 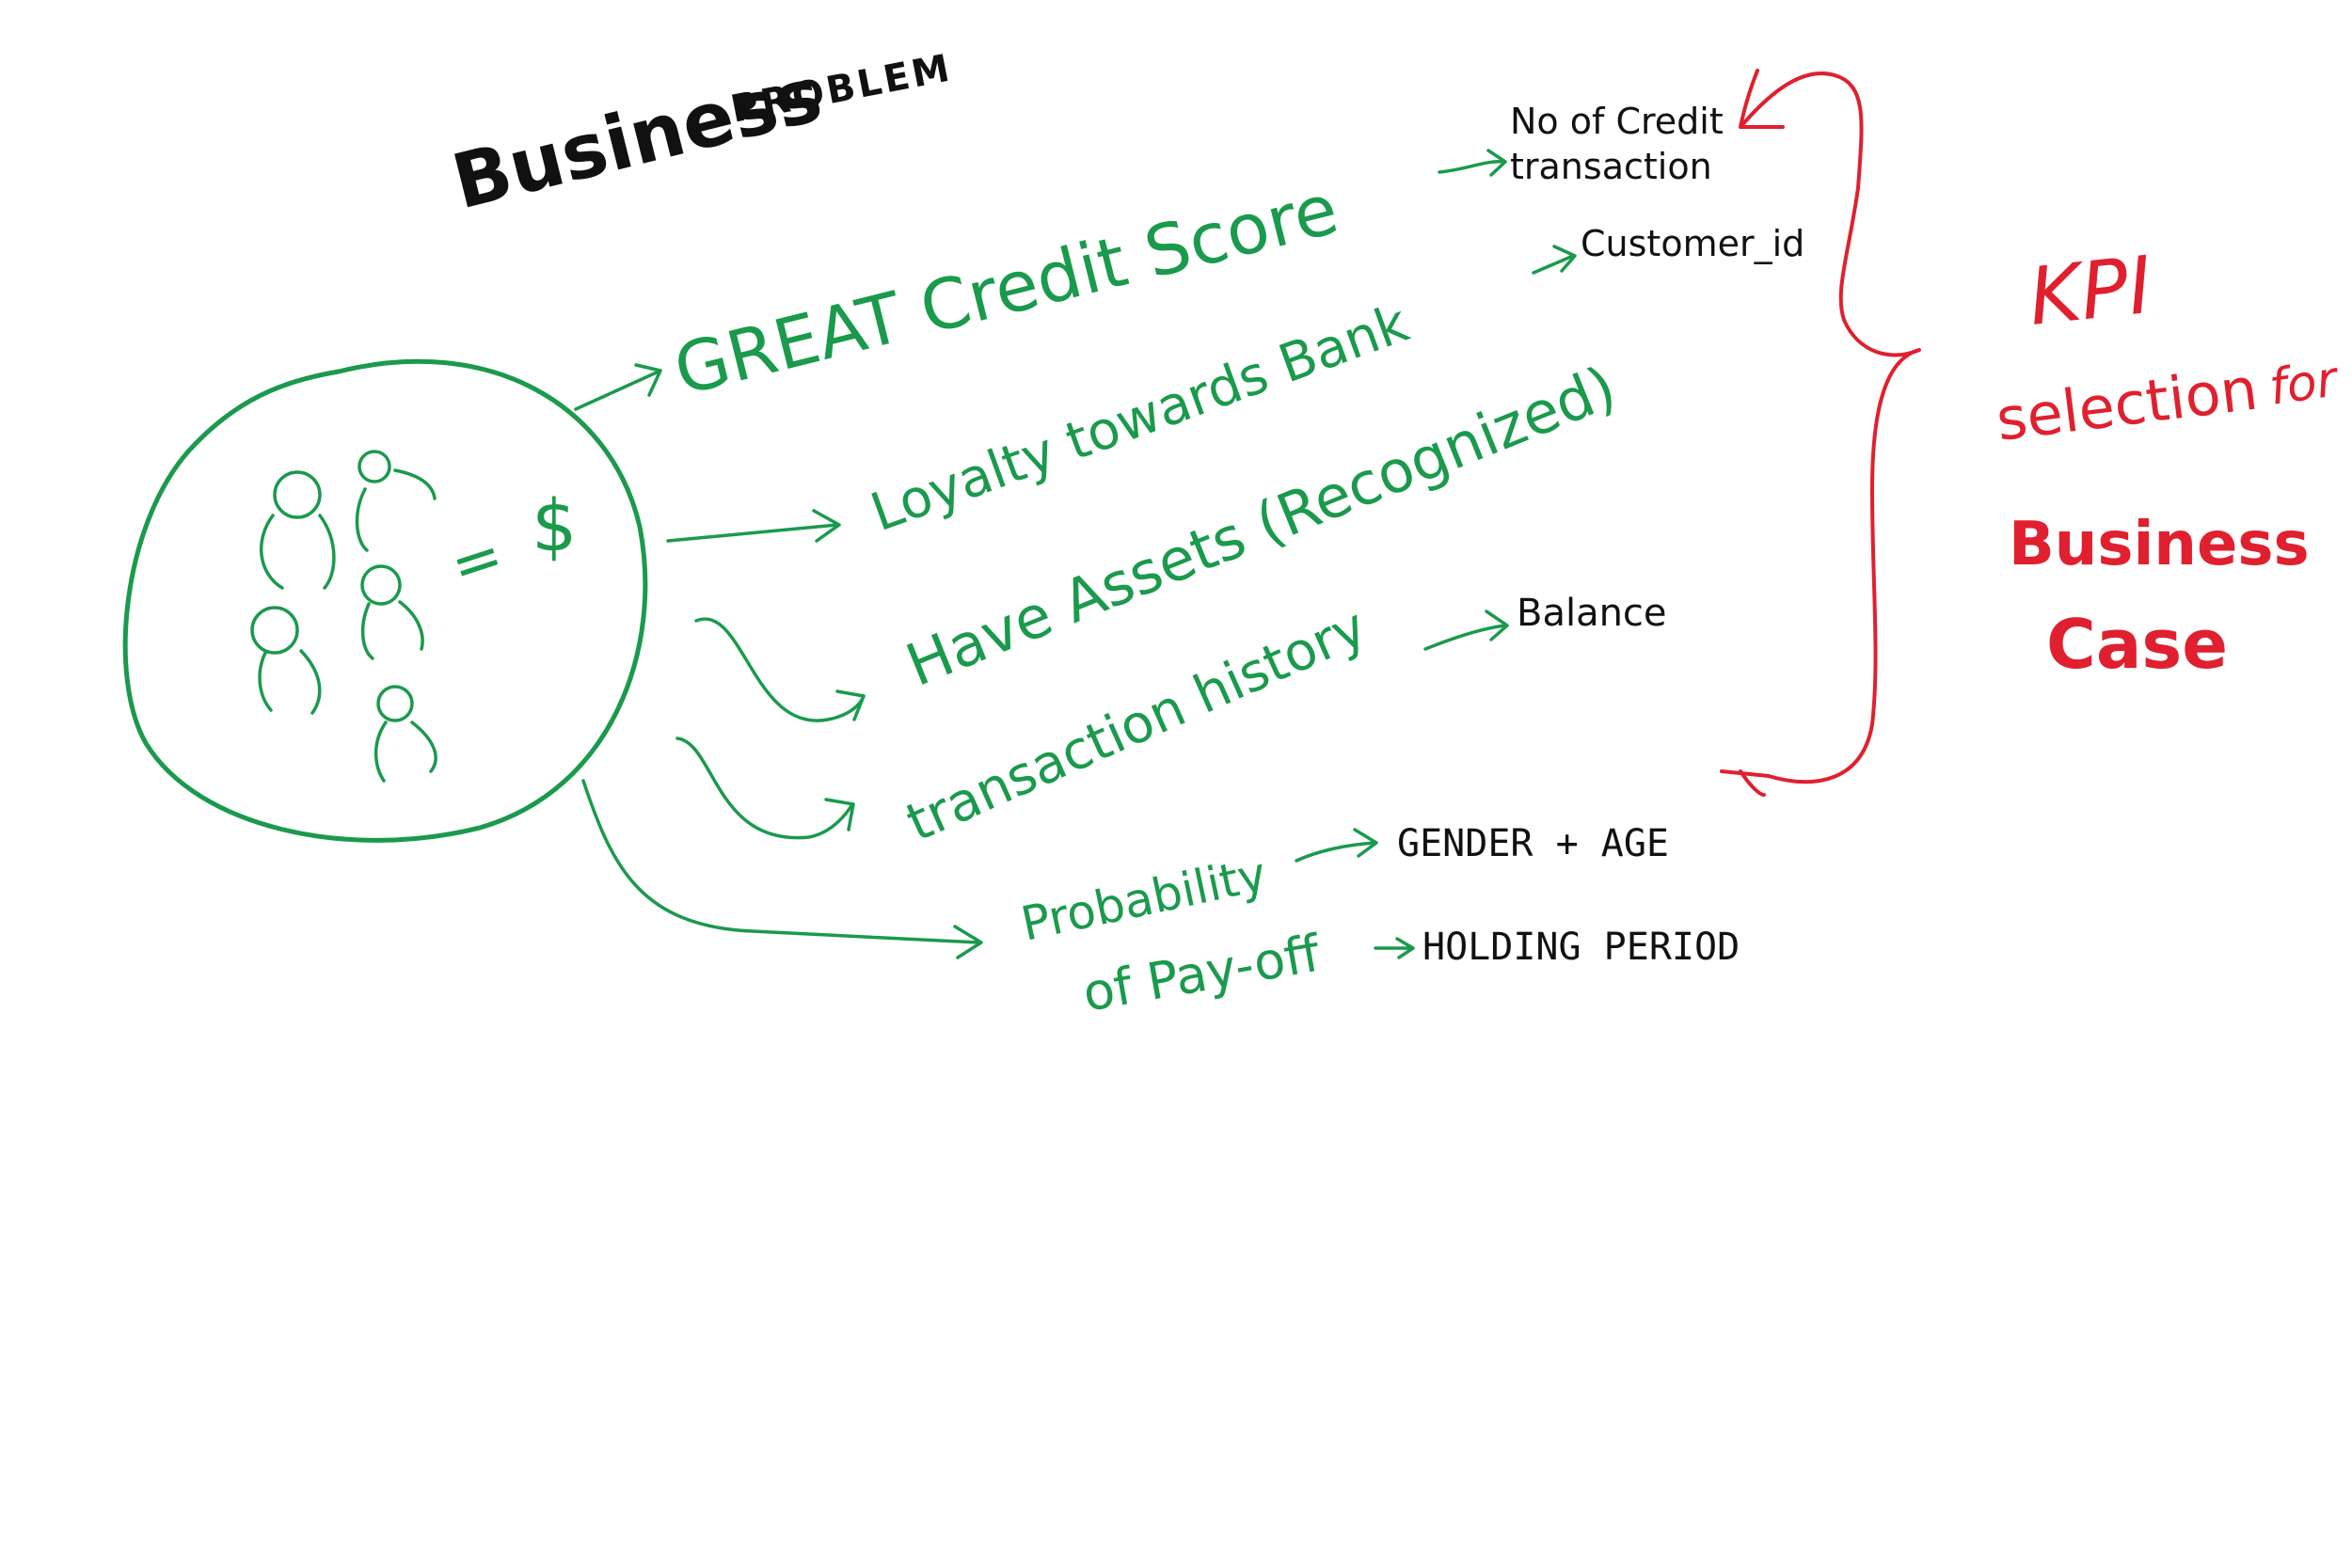 I want to click on branch-probability-line1: Probability, so click(x=1143, y=899).